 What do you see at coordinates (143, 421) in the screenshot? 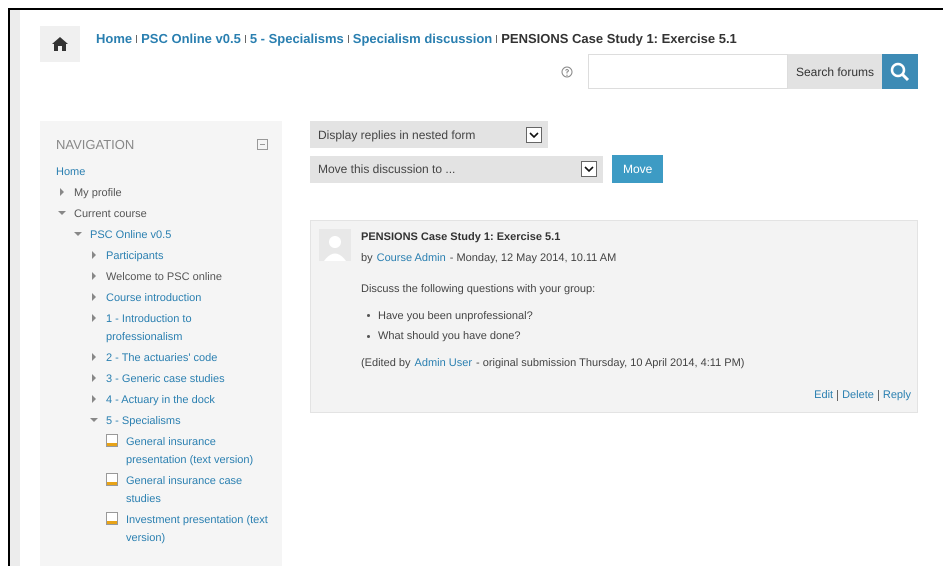
I see `navigation-link: 5 - Specialisms` at bounding box center [143, 421].